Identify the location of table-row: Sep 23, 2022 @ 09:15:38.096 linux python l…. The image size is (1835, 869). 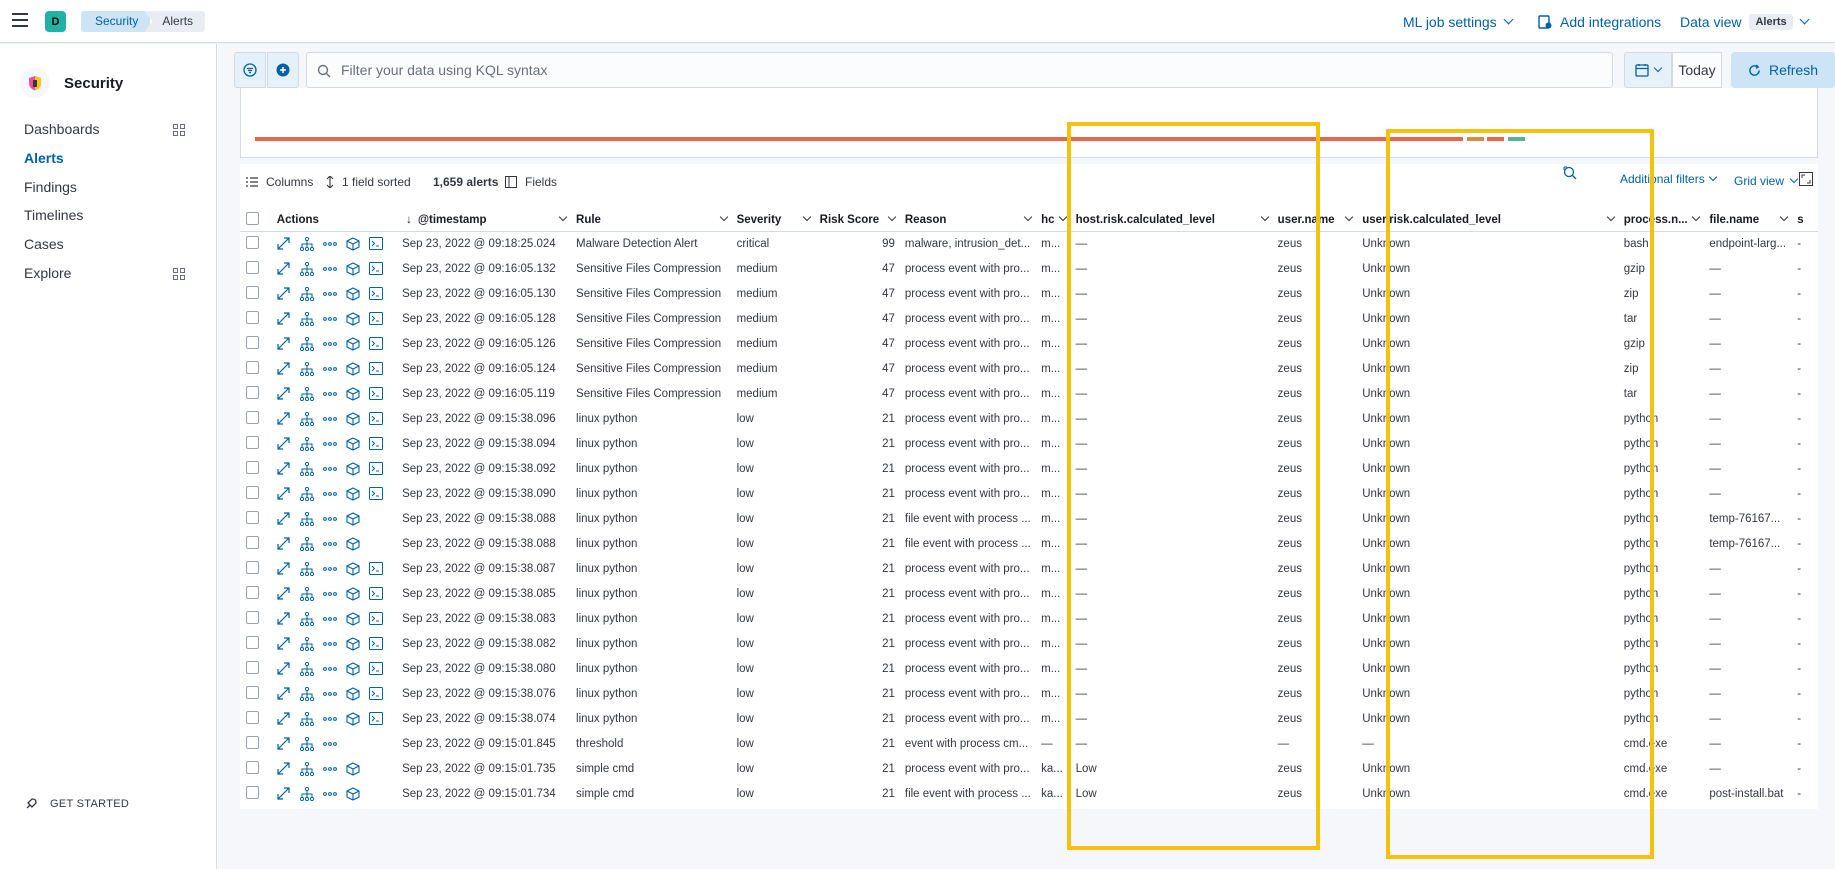
(1029, 418).